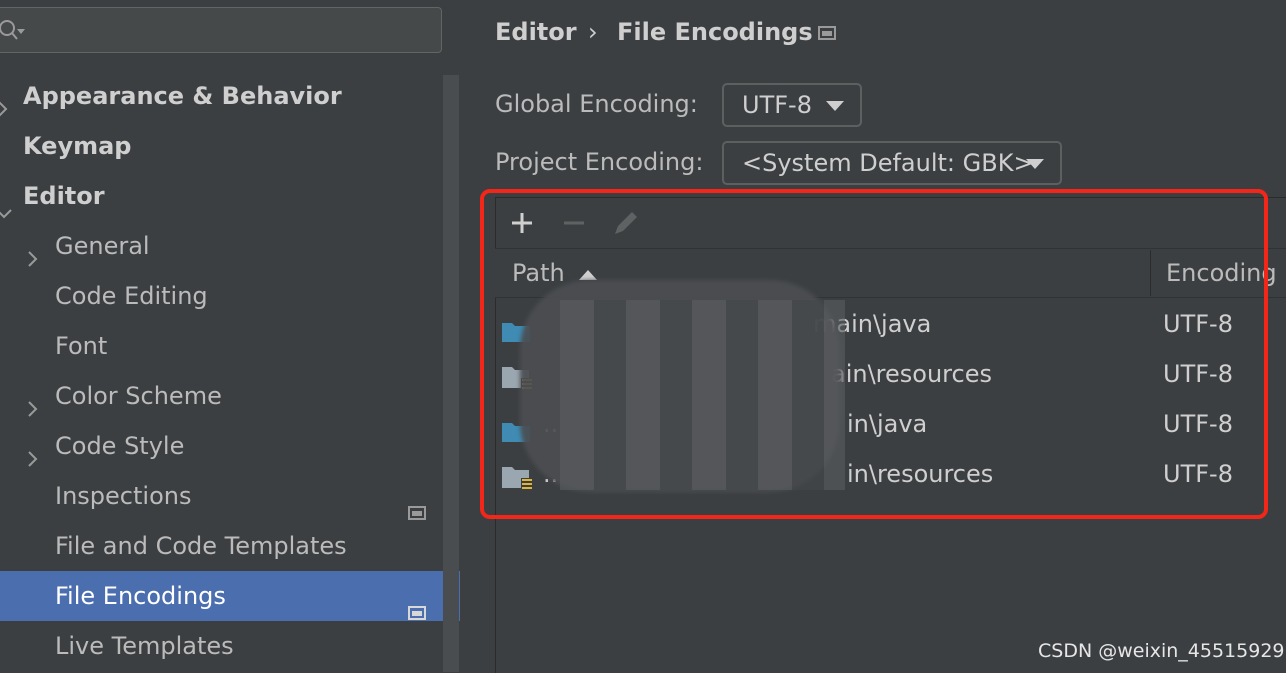 Image resolution: width=1286 pixels, height=673 pixels. Describe the element at coordinates (182, 96) in the screenshot. I see `sidebar-item-label: Appearance & Behavior` at that location.